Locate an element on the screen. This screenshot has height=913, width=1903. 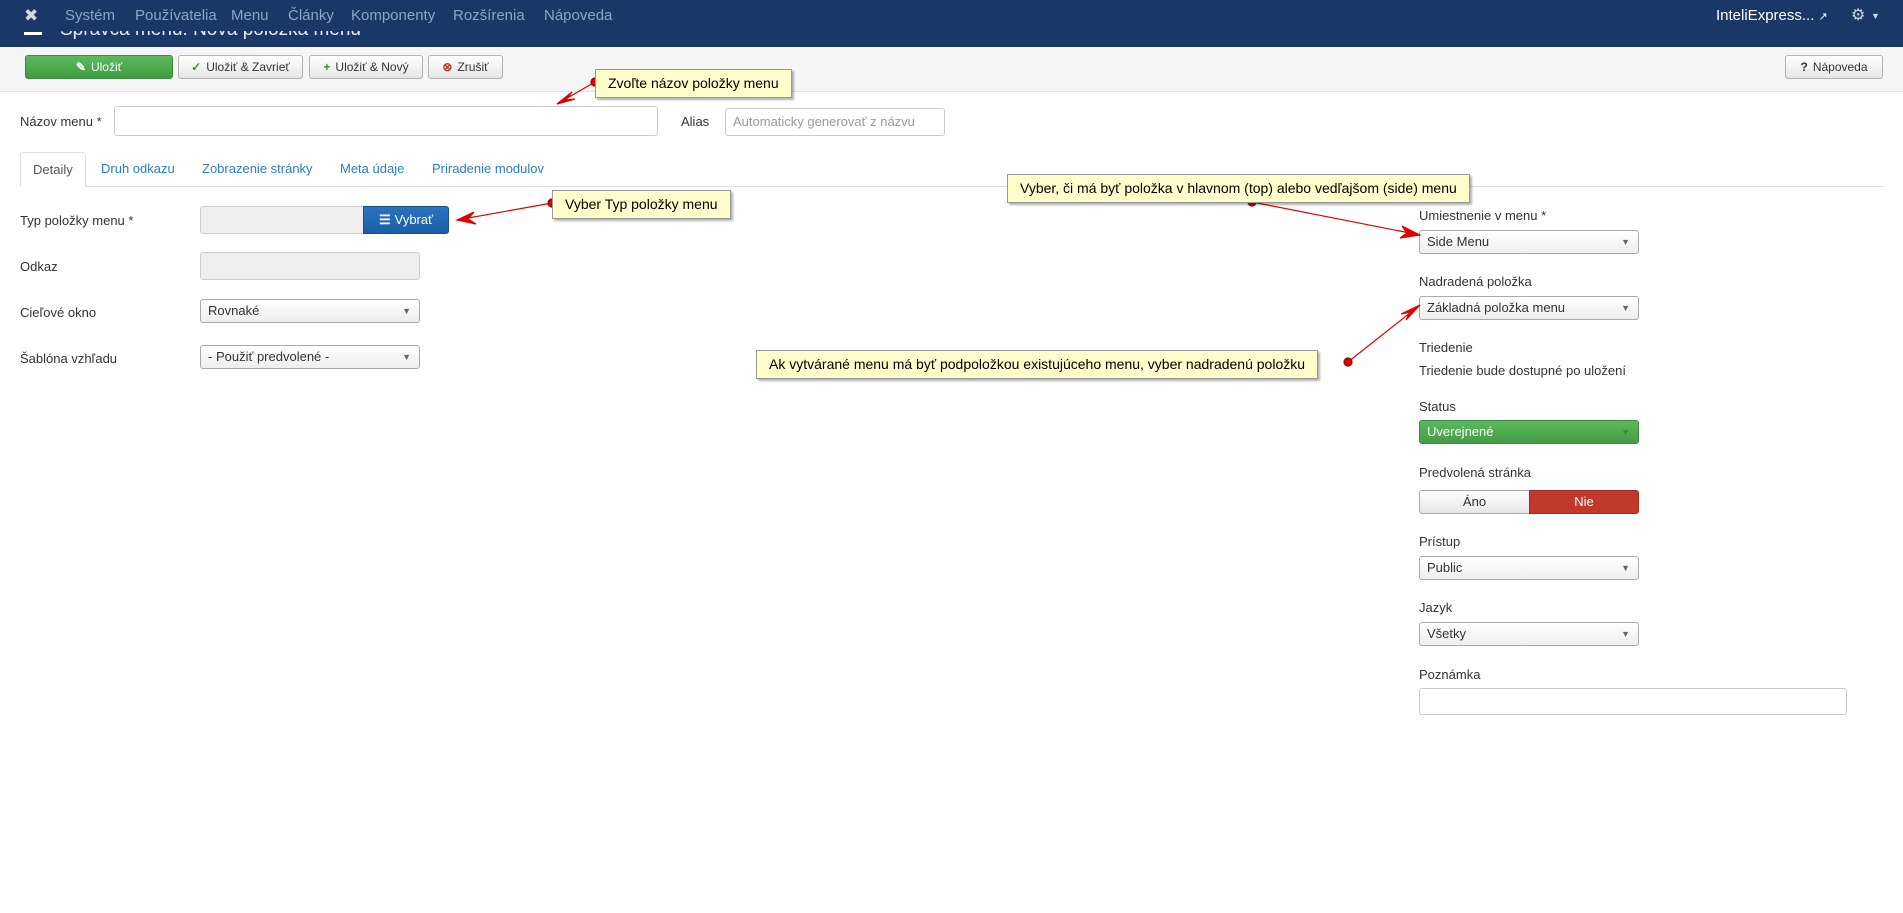
callout-menu-type: Vyber Typ položky menu is located at coordinates (641, 204).